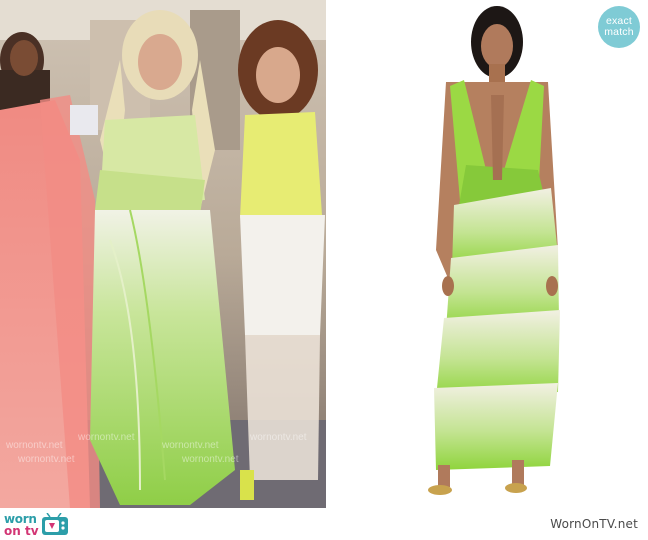  I want to click on badge-line2: match, so click(619, 32).